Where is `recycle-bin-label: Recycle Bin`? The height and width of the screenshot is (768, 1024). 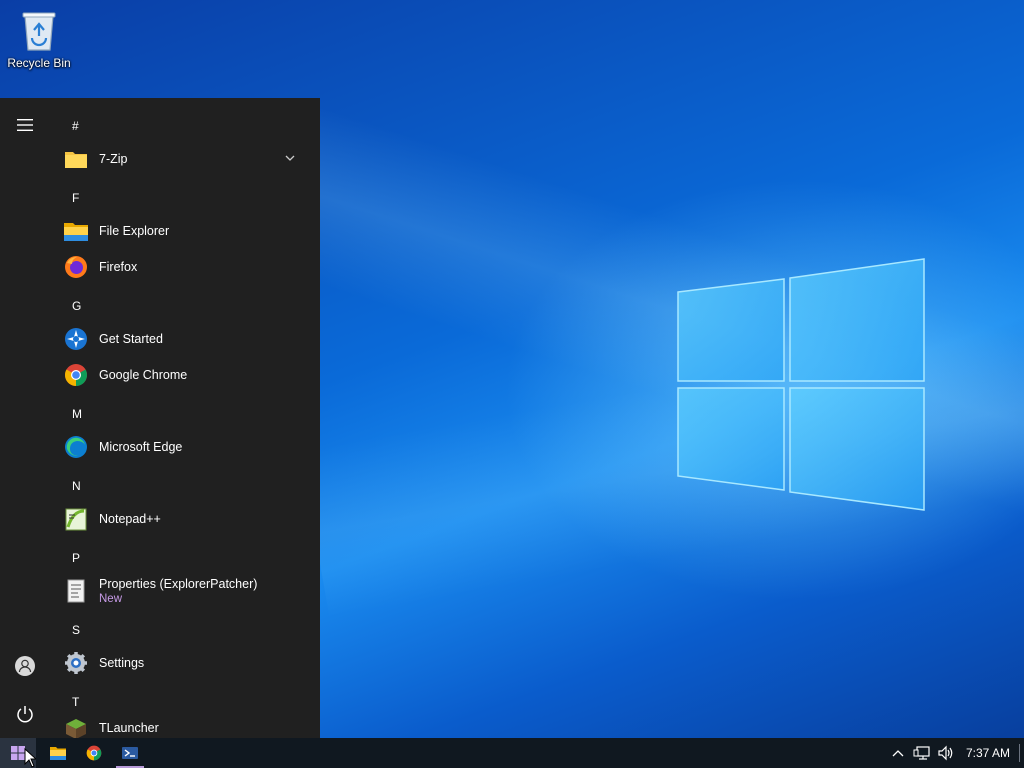 recycle-bin-label: Recycle Bin is located at coordinates (39, 63).